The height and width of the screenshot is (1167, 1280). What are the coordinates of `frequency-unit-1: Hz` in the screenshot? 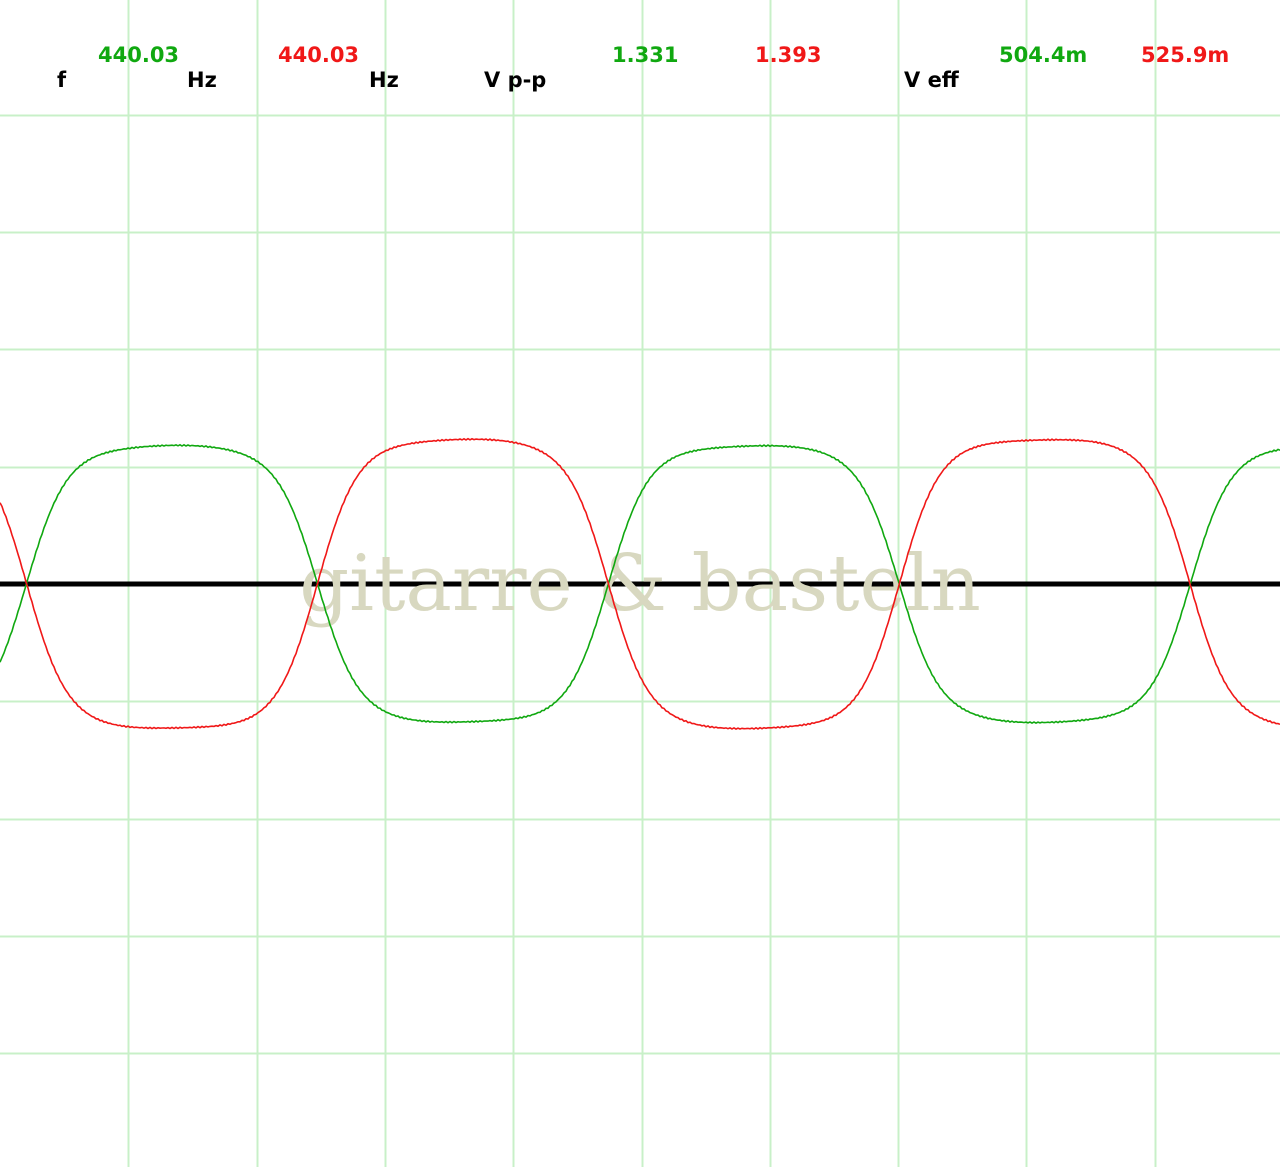 It's located at (202, 80).